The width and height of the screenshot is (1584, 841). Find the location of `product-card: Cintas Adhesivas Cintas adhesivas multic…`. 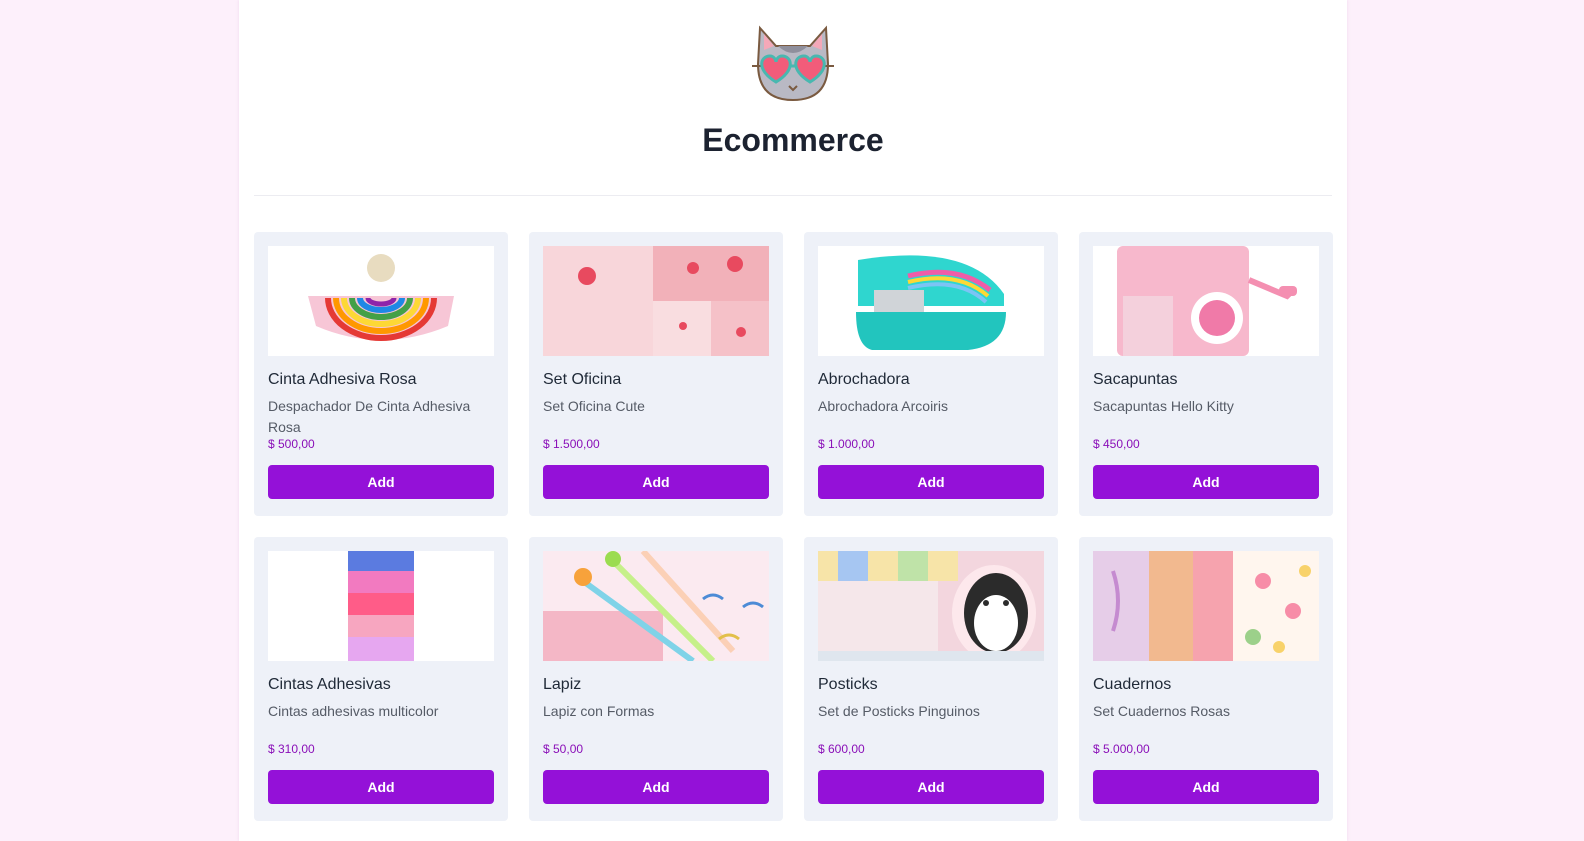

product-card: Cintas Adhesivas Cintas adhesivas multic… is located at coordinates (381, 679).